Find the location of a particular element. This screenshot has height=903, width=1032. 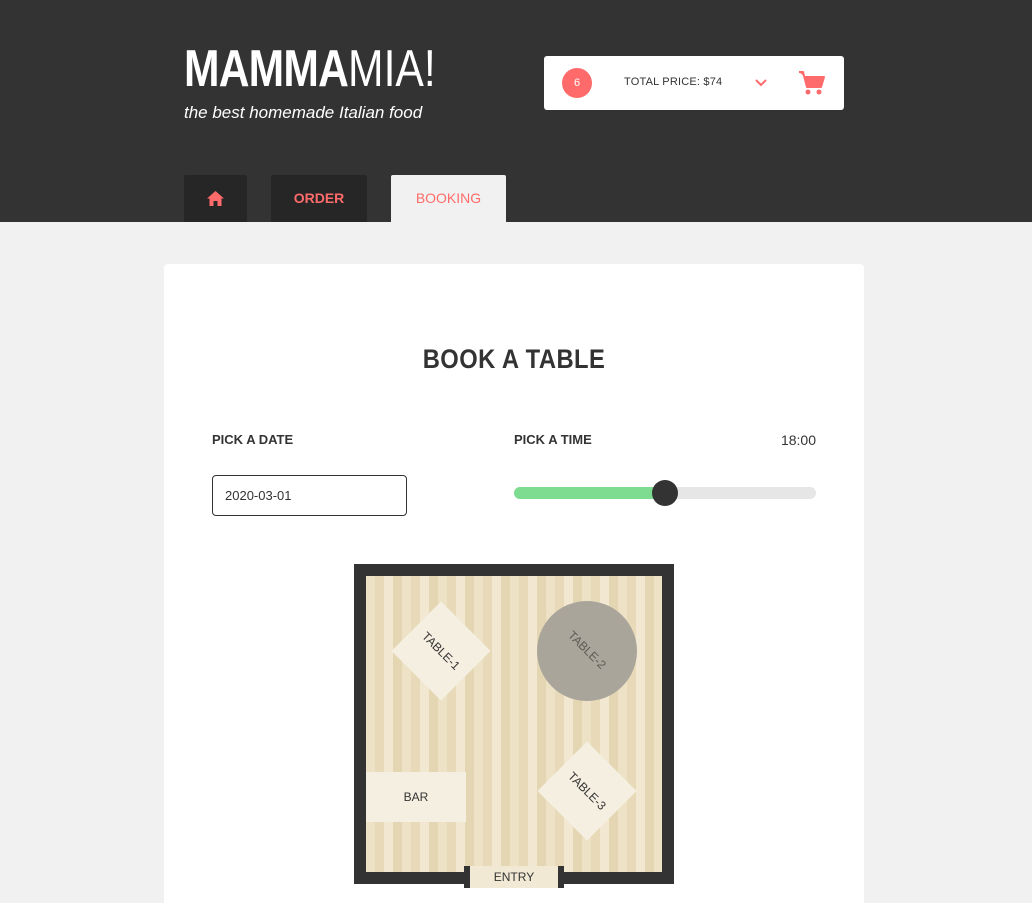

cart-total-price: TOTAL PRICE: $74 is located at coordinates (673, 82).